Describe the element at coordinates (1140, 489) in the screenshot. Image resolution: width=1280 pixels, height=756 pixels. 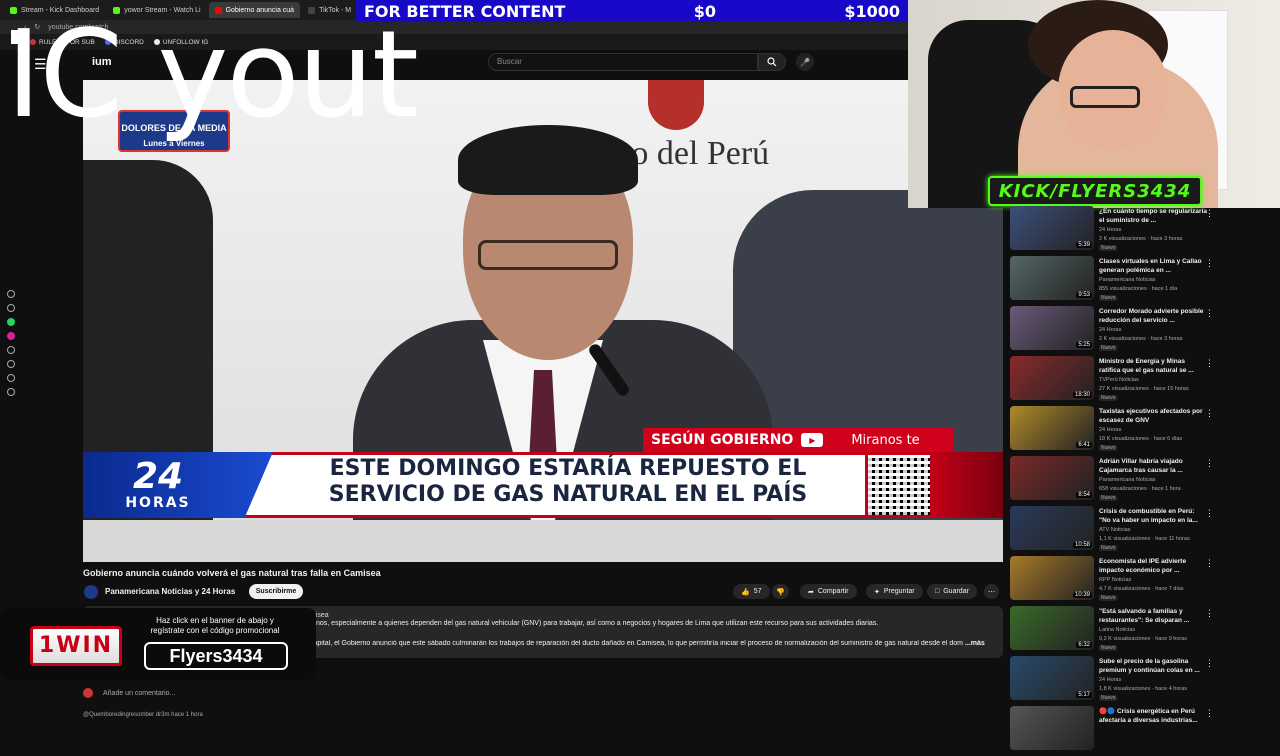
I see `video-meta: 658 visualizaciones · hace 1 hora` at that location.